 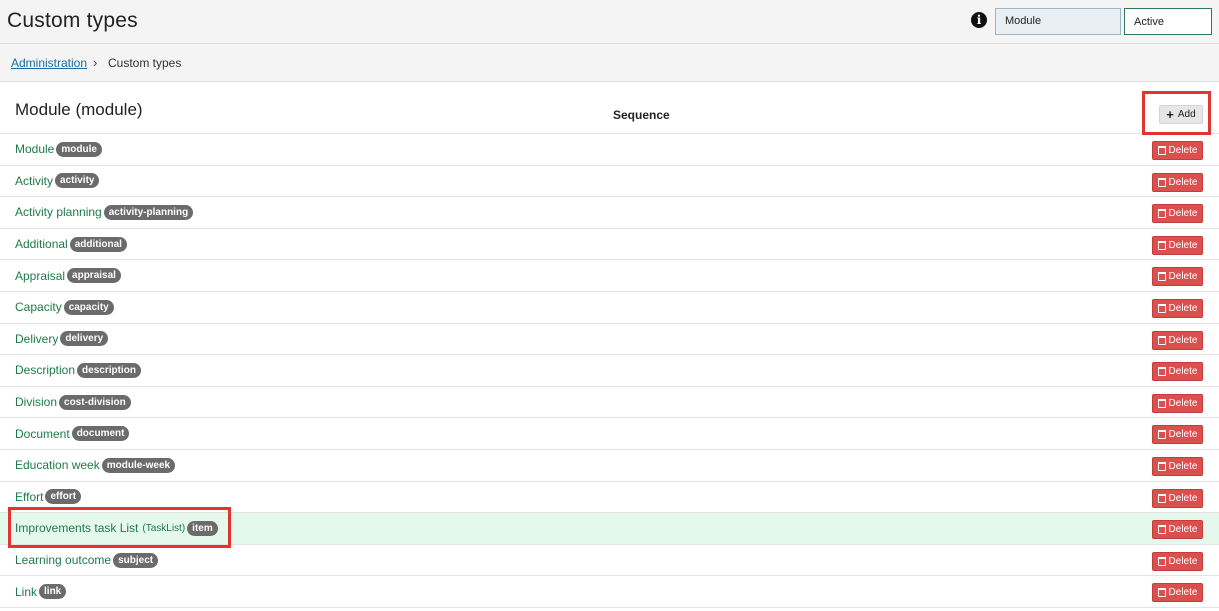 I want to click on type-key-badge: module-week, so click(x=138, y=465).